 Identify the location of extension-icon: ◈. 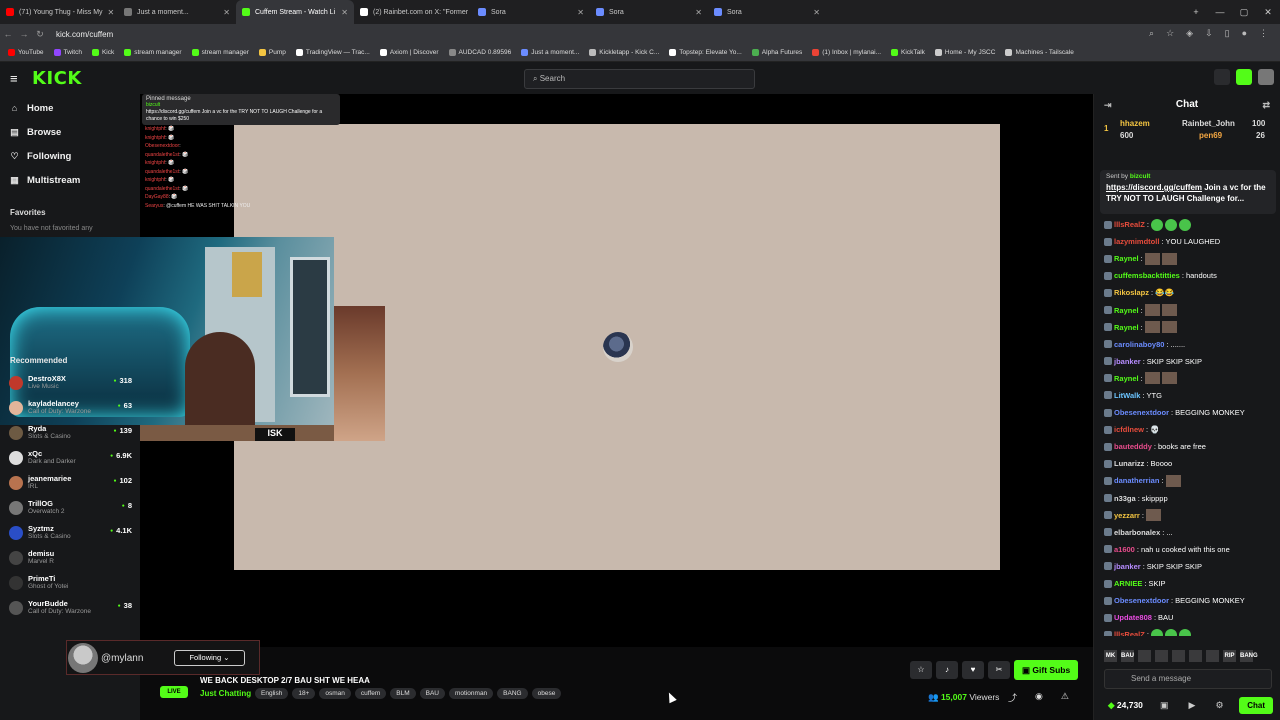
(1189, 33).